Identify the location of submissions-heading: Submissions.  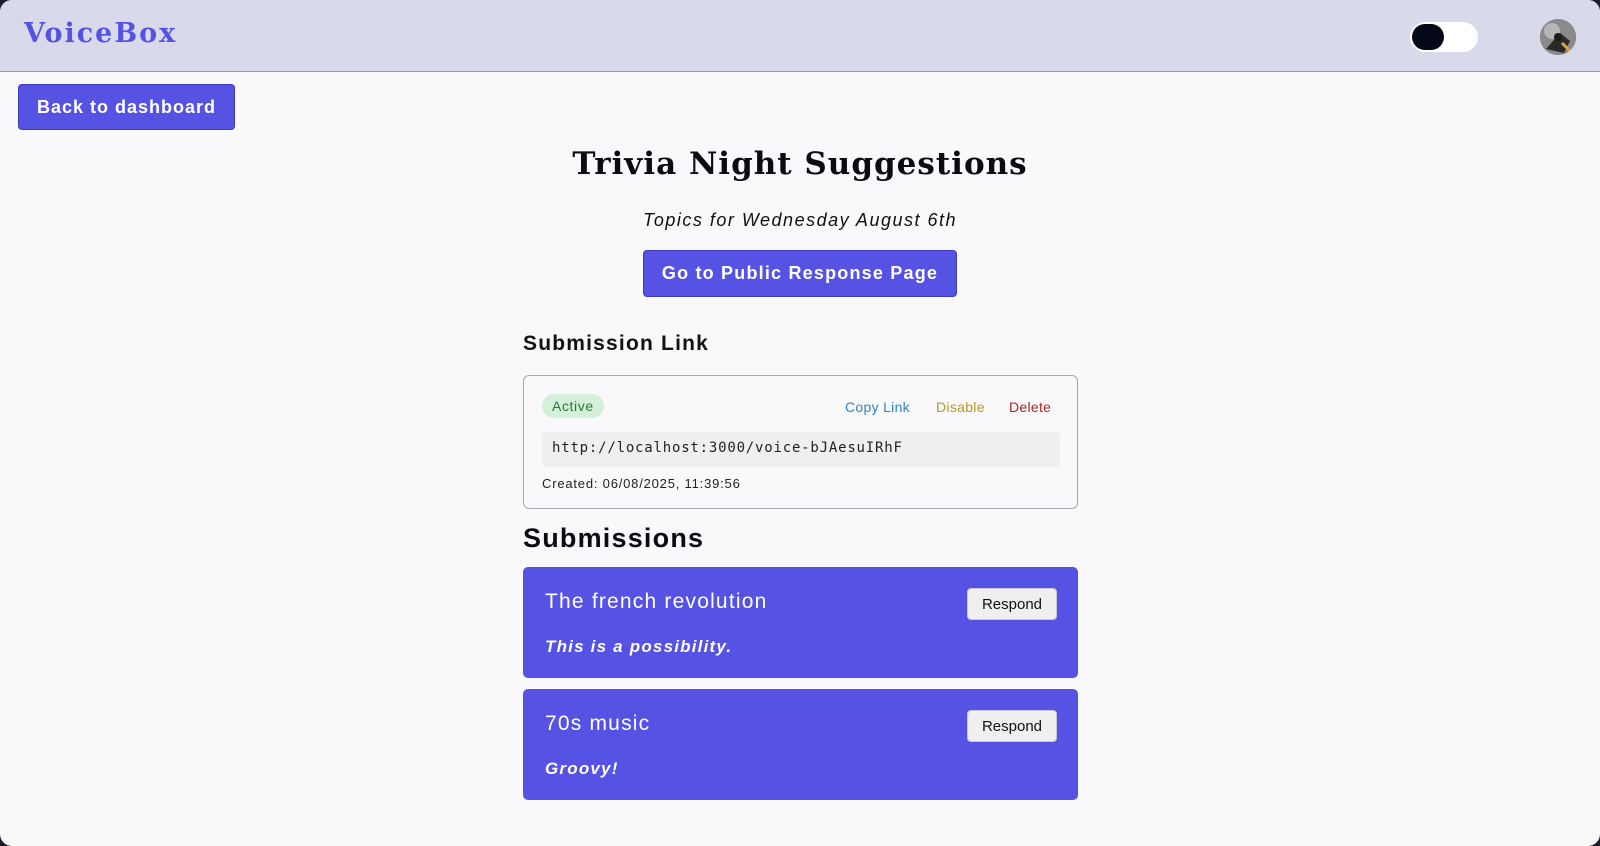
(614, 538).